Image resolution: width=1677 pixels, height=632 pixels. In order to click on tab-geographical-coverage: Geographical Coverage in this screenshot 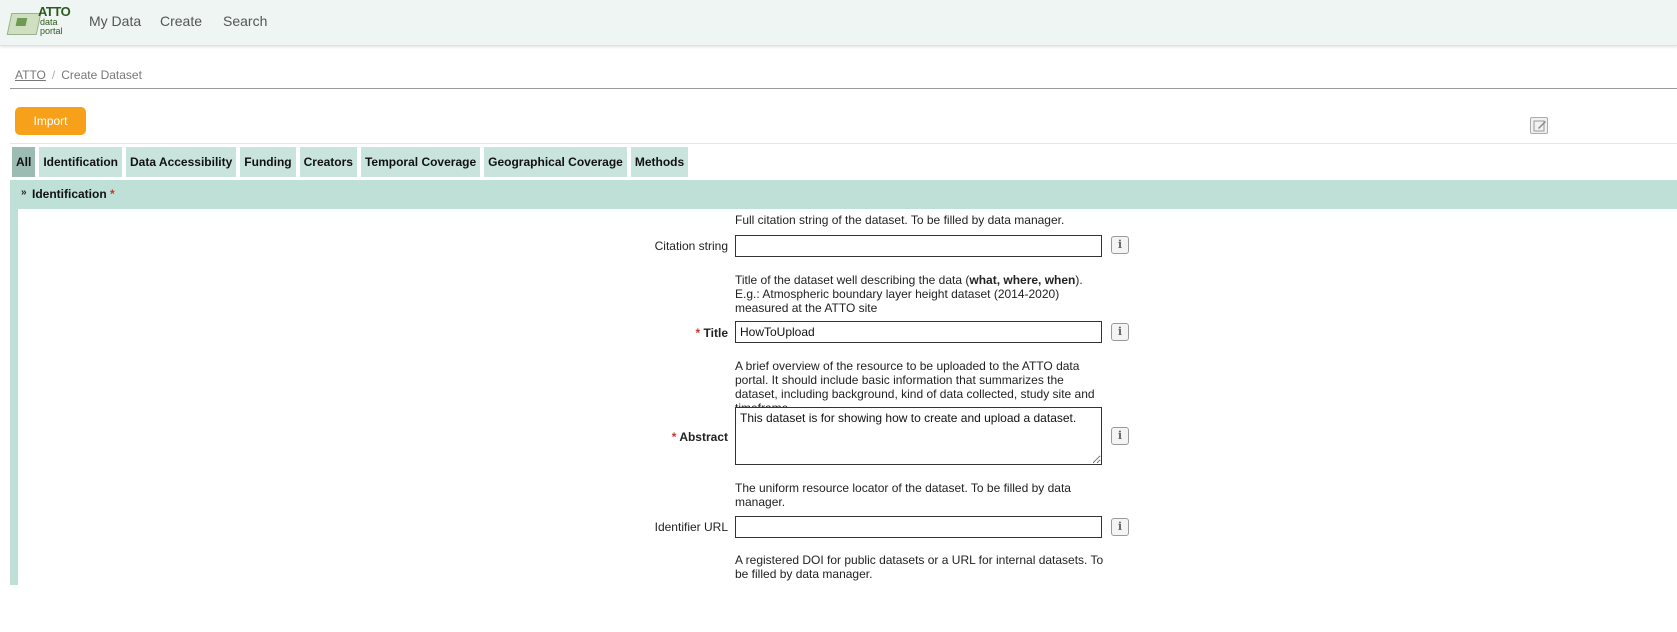, I will do `click(555, 162)`.